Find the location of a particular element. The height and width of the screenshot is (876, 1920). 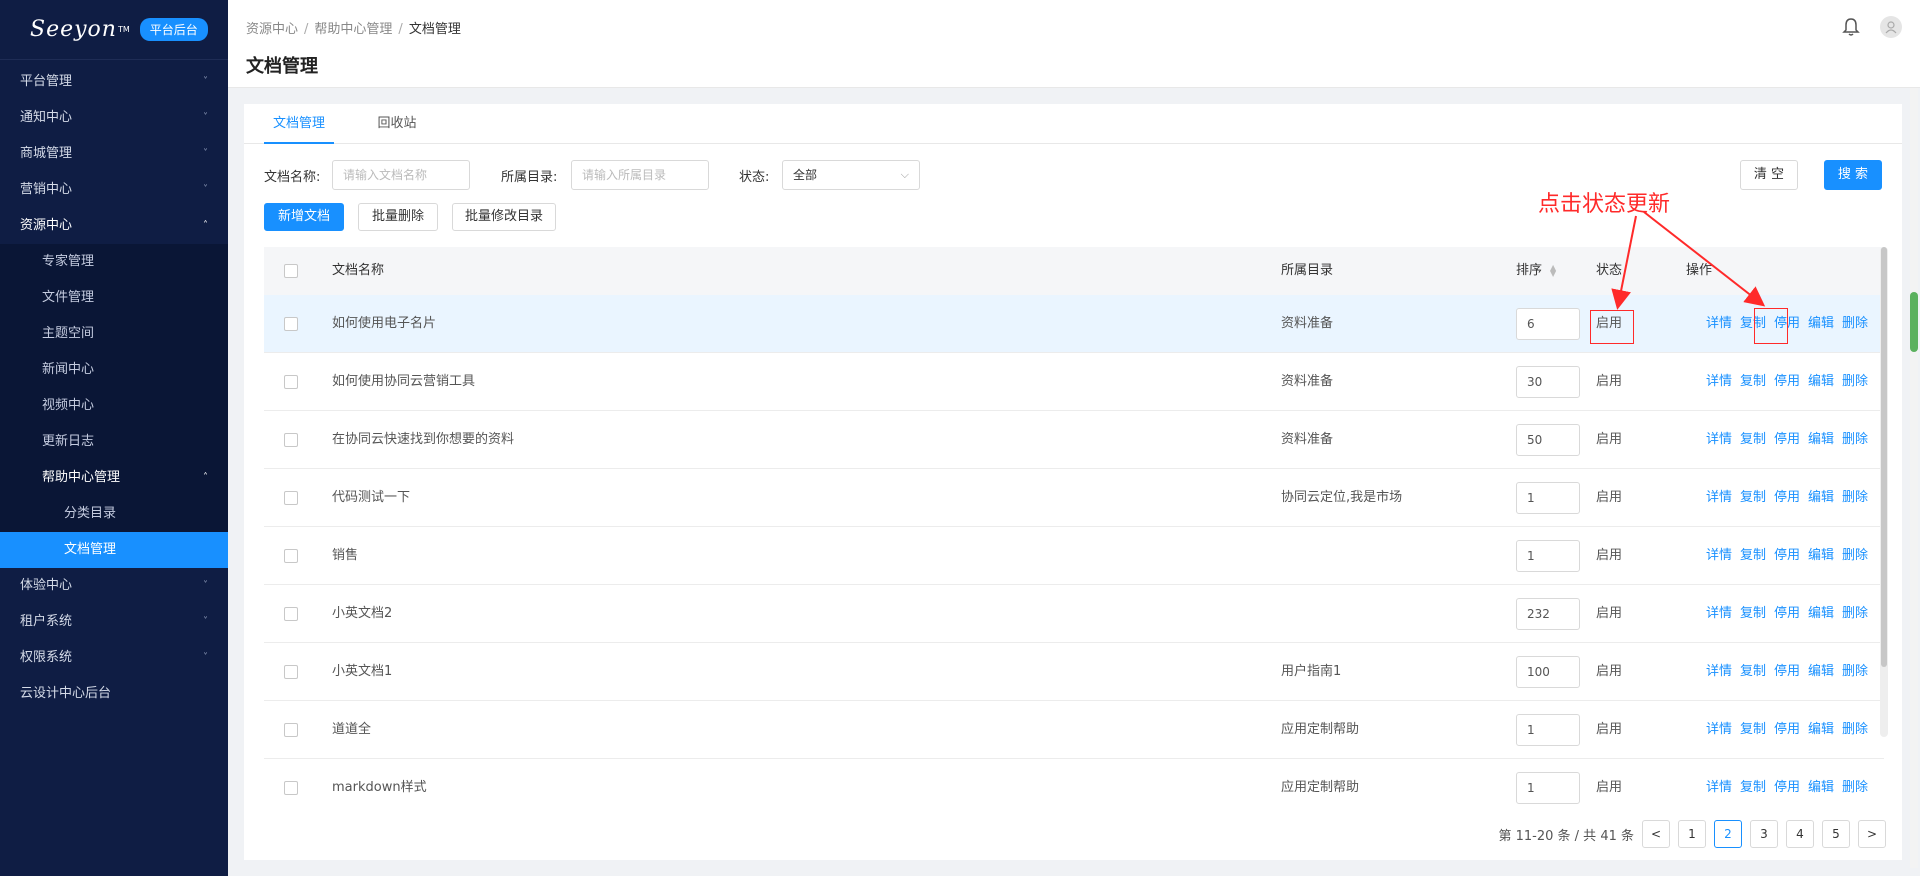

col-sort-header: 排序 is located at coordinates (1529, 271).